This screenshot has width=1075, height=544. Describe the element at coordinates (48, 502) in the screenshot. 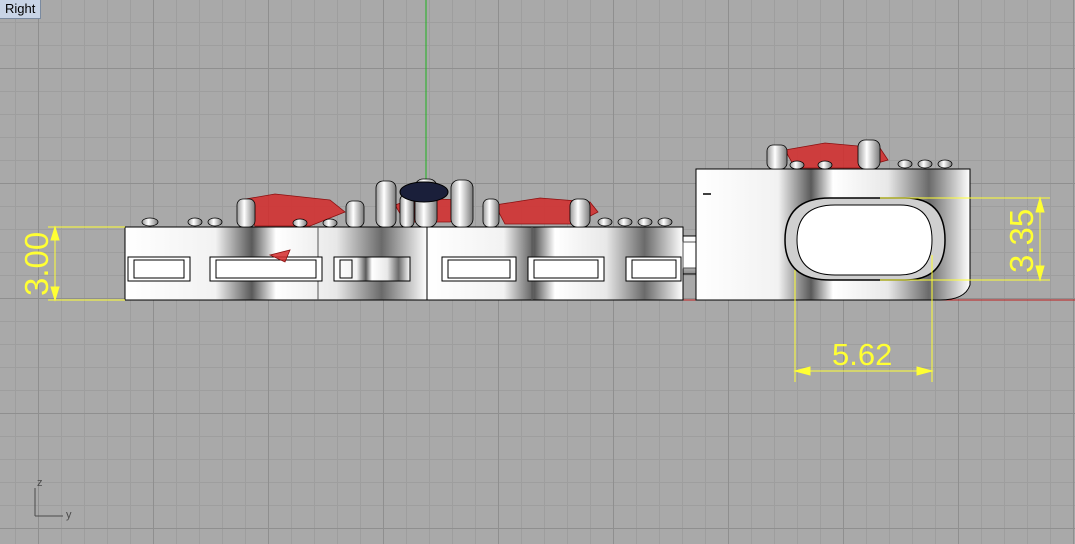

I see `axis-indicator` at that location.